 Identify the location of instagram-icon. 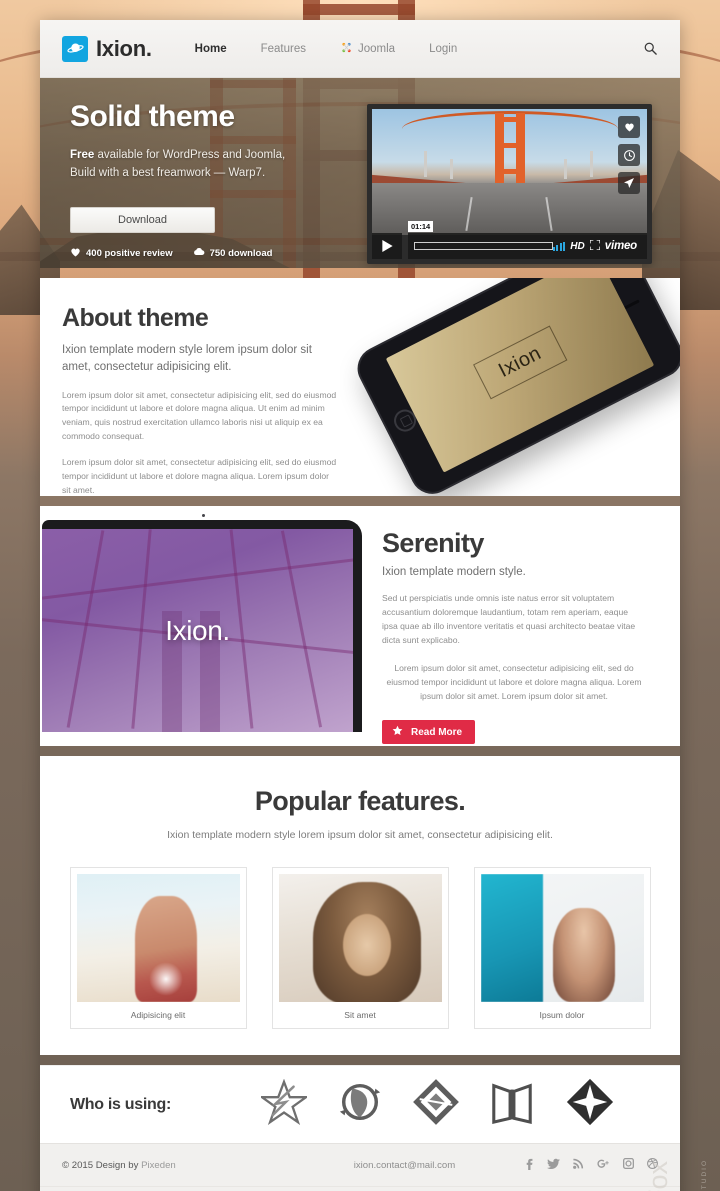
(628, 1165).